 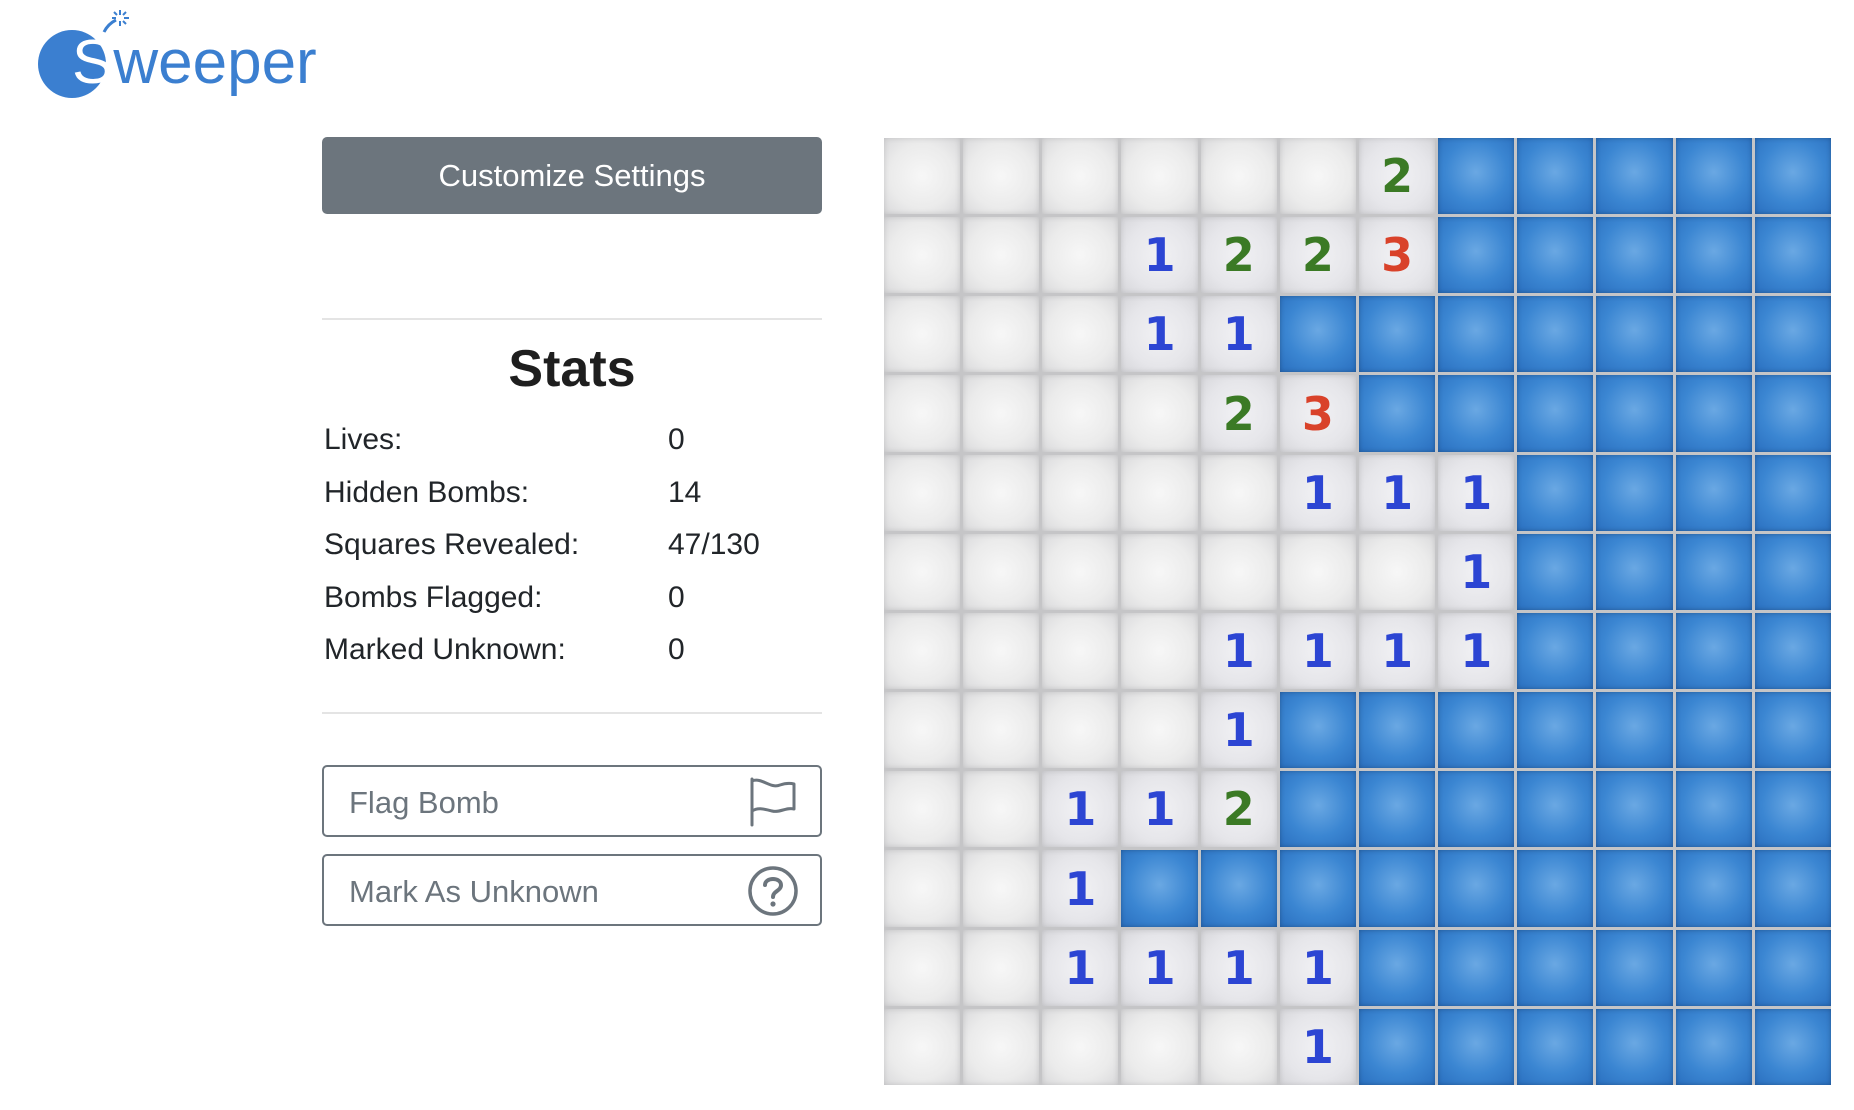 I want to click on mark-unknown-button: Mark As Unknown, so click(x=572, y=890).